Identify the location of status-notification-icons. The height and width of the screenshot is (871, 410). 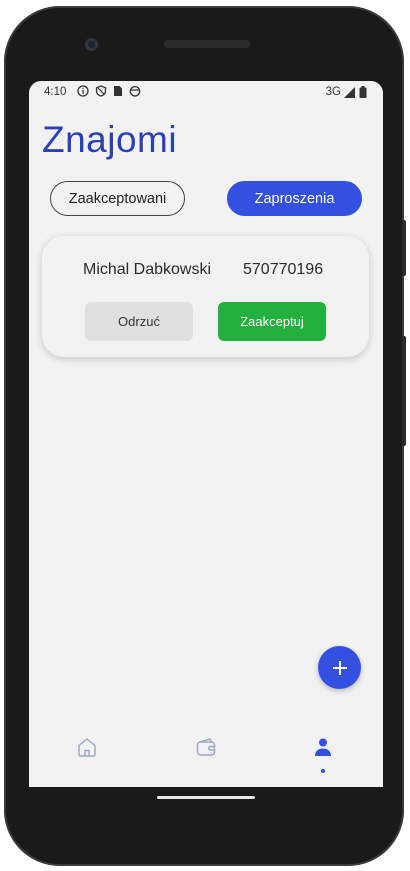
(109, 91).